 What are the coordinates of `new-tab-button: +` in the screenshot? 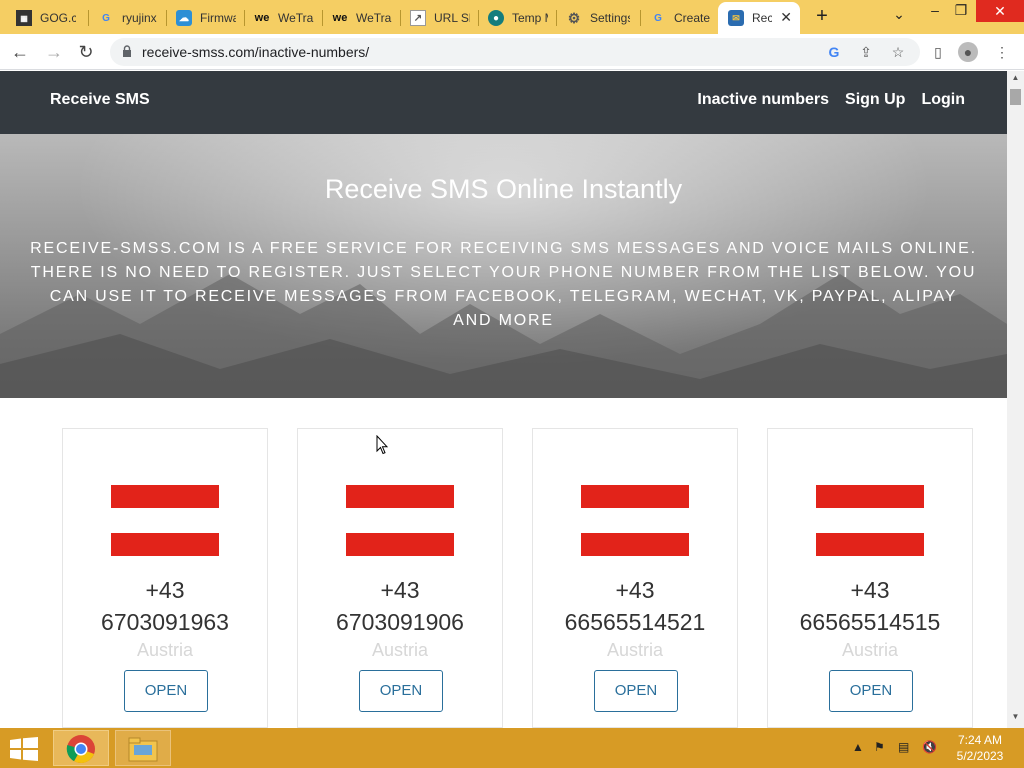 It's located at (822, 16).